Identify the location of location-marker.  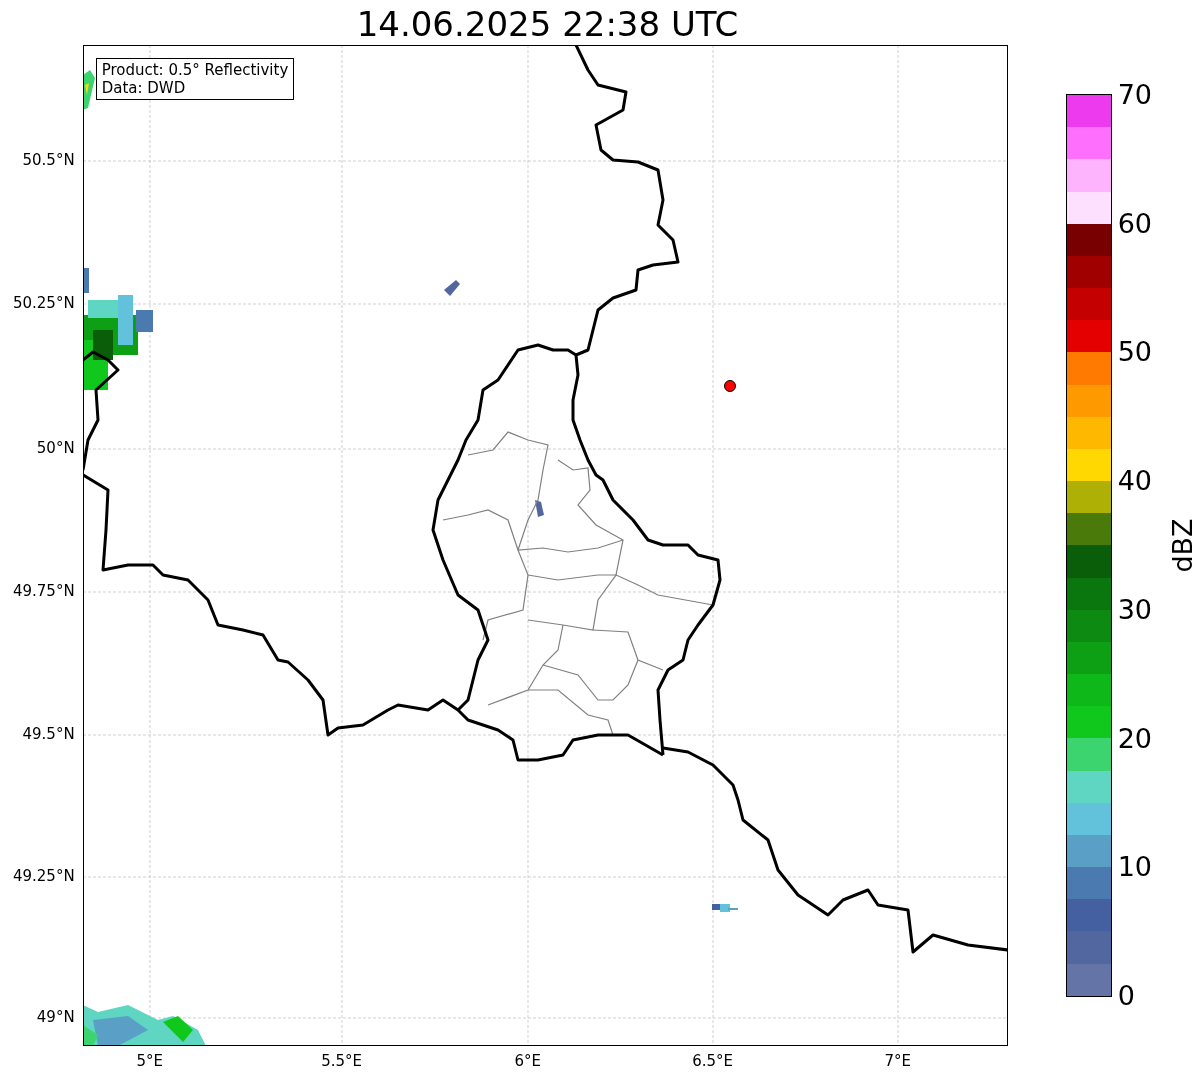
(729, 386).